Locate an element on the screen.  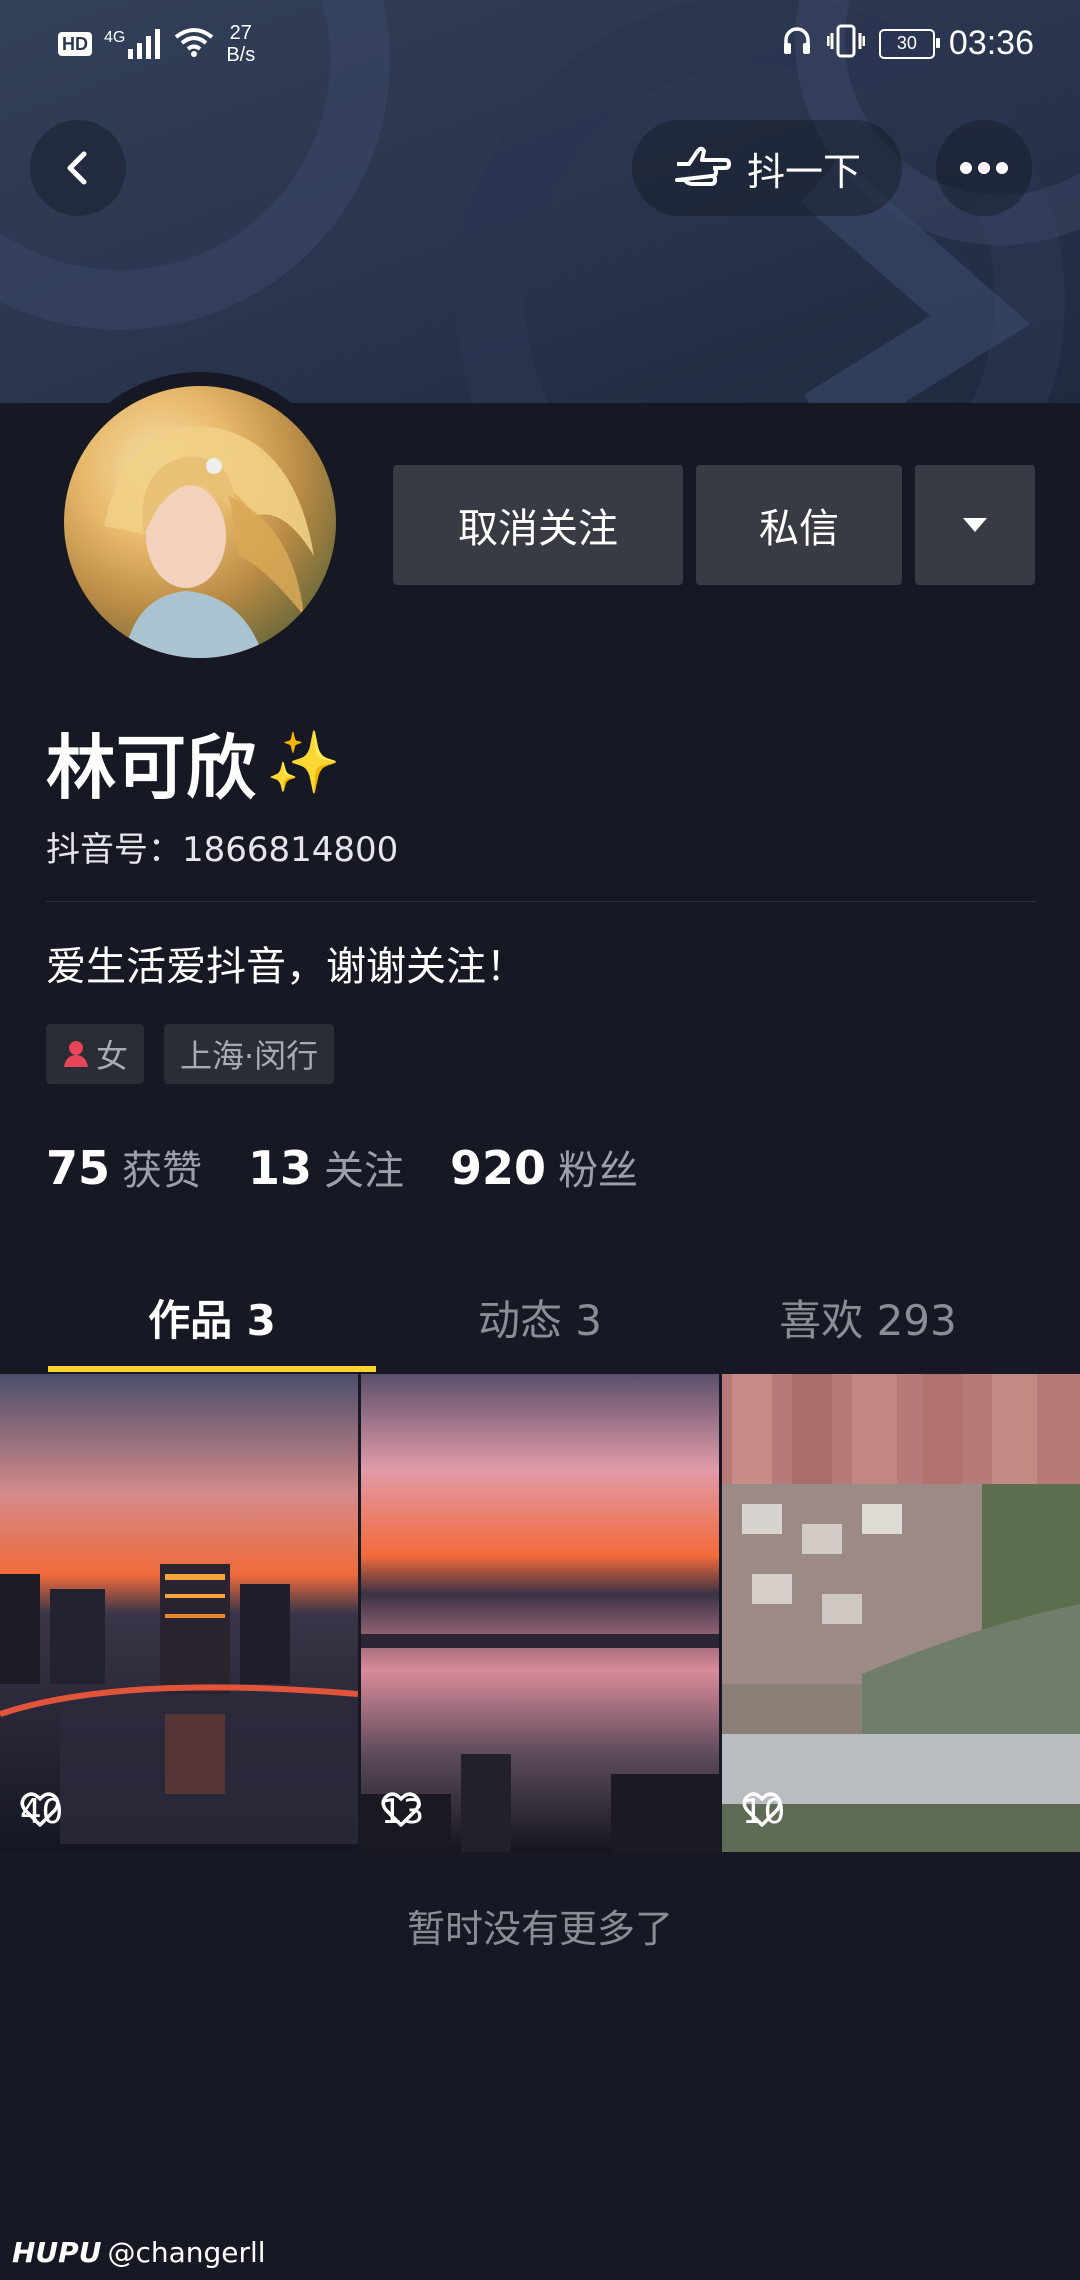
profile-stats: 75 获赞 13 关注 920 粉丝 is located at coordinates (342, 1167).